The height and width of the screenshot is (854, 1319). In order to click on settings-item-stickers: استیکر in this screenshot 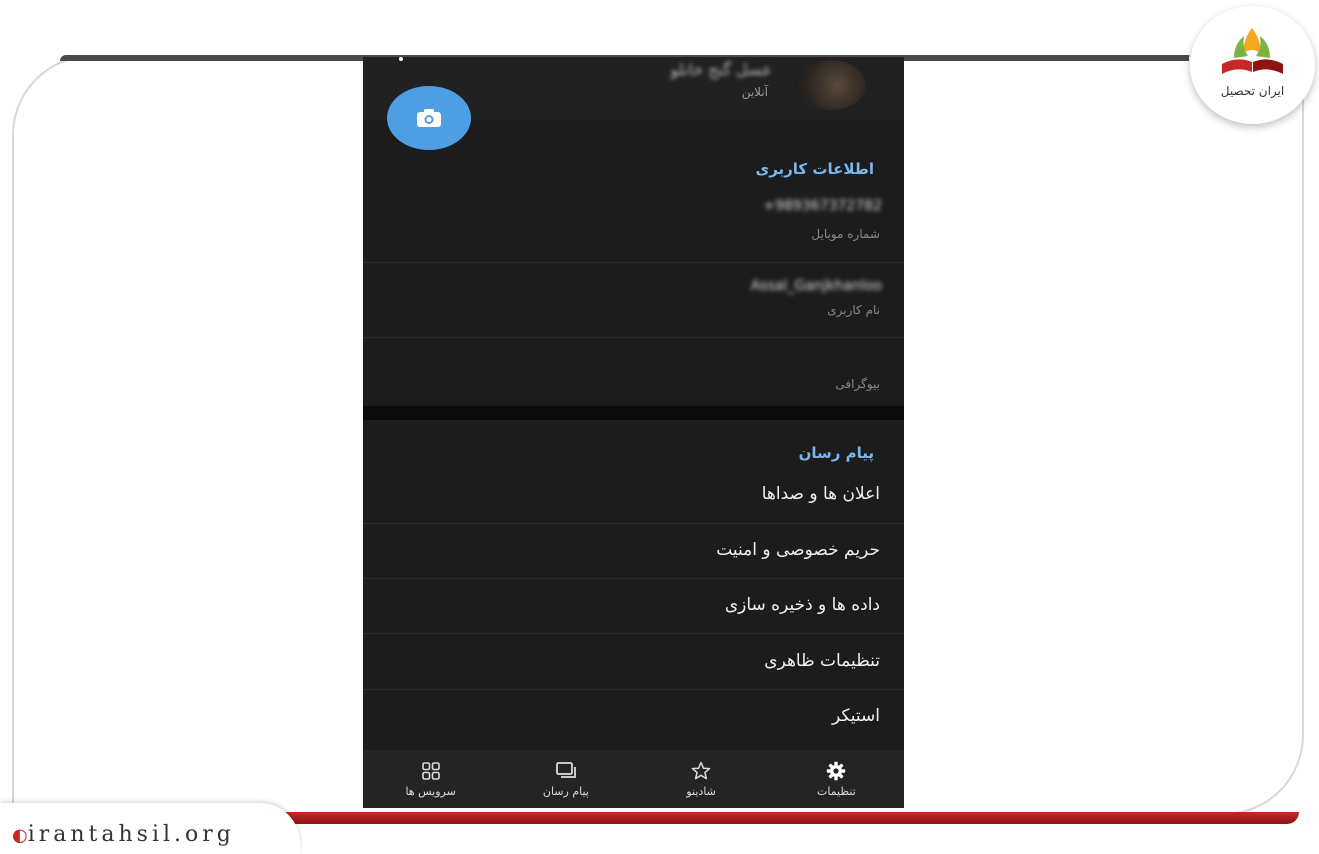, I will do `click(856, 716)`.